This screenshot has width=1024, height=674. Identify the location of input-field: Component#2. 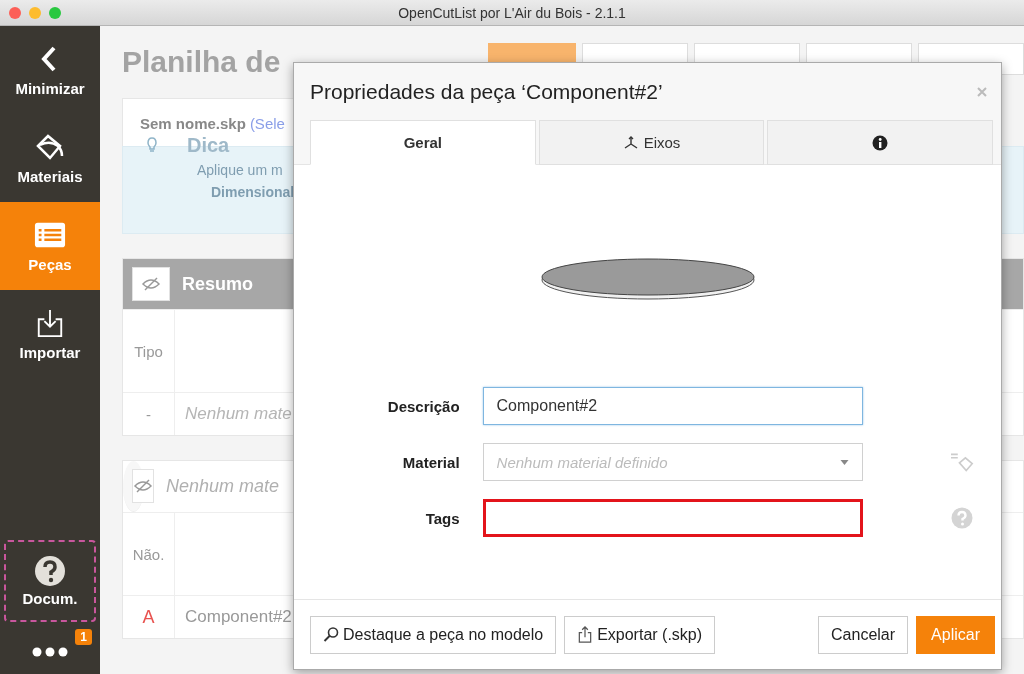
(673, 406).